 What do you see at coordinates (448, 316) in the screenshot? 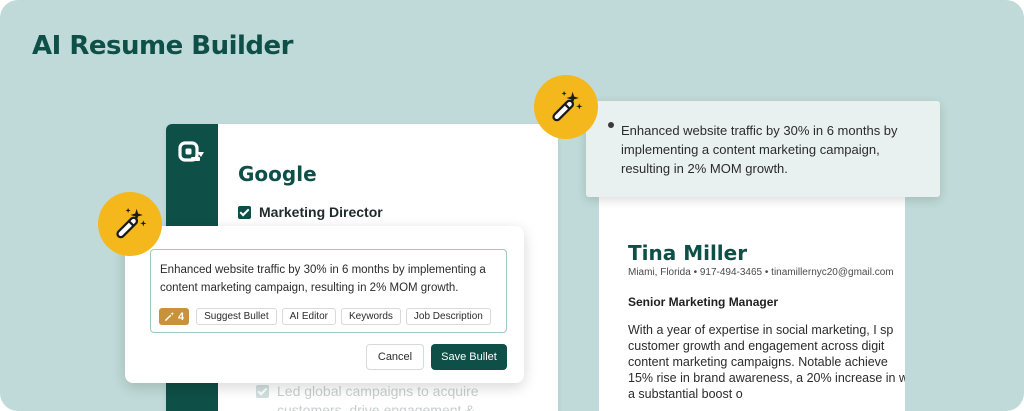
I see `job-description-button: Job Description` at bounding box center [448, 316].